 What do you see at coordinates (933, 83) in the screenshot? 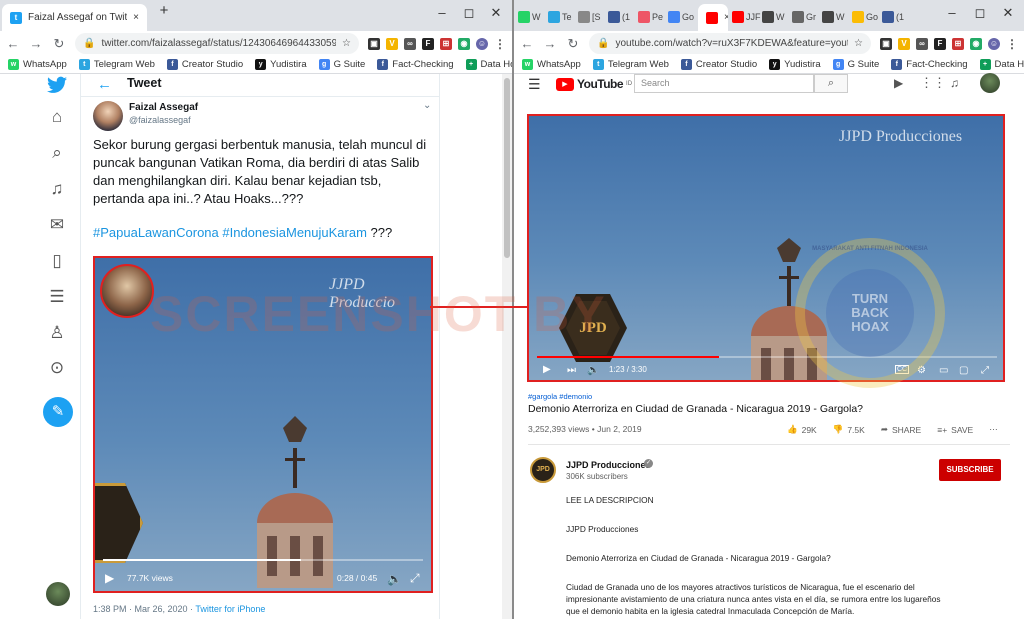
I see `apps-grid-icon: ⋮⋮` at bounding box center [933, 83].